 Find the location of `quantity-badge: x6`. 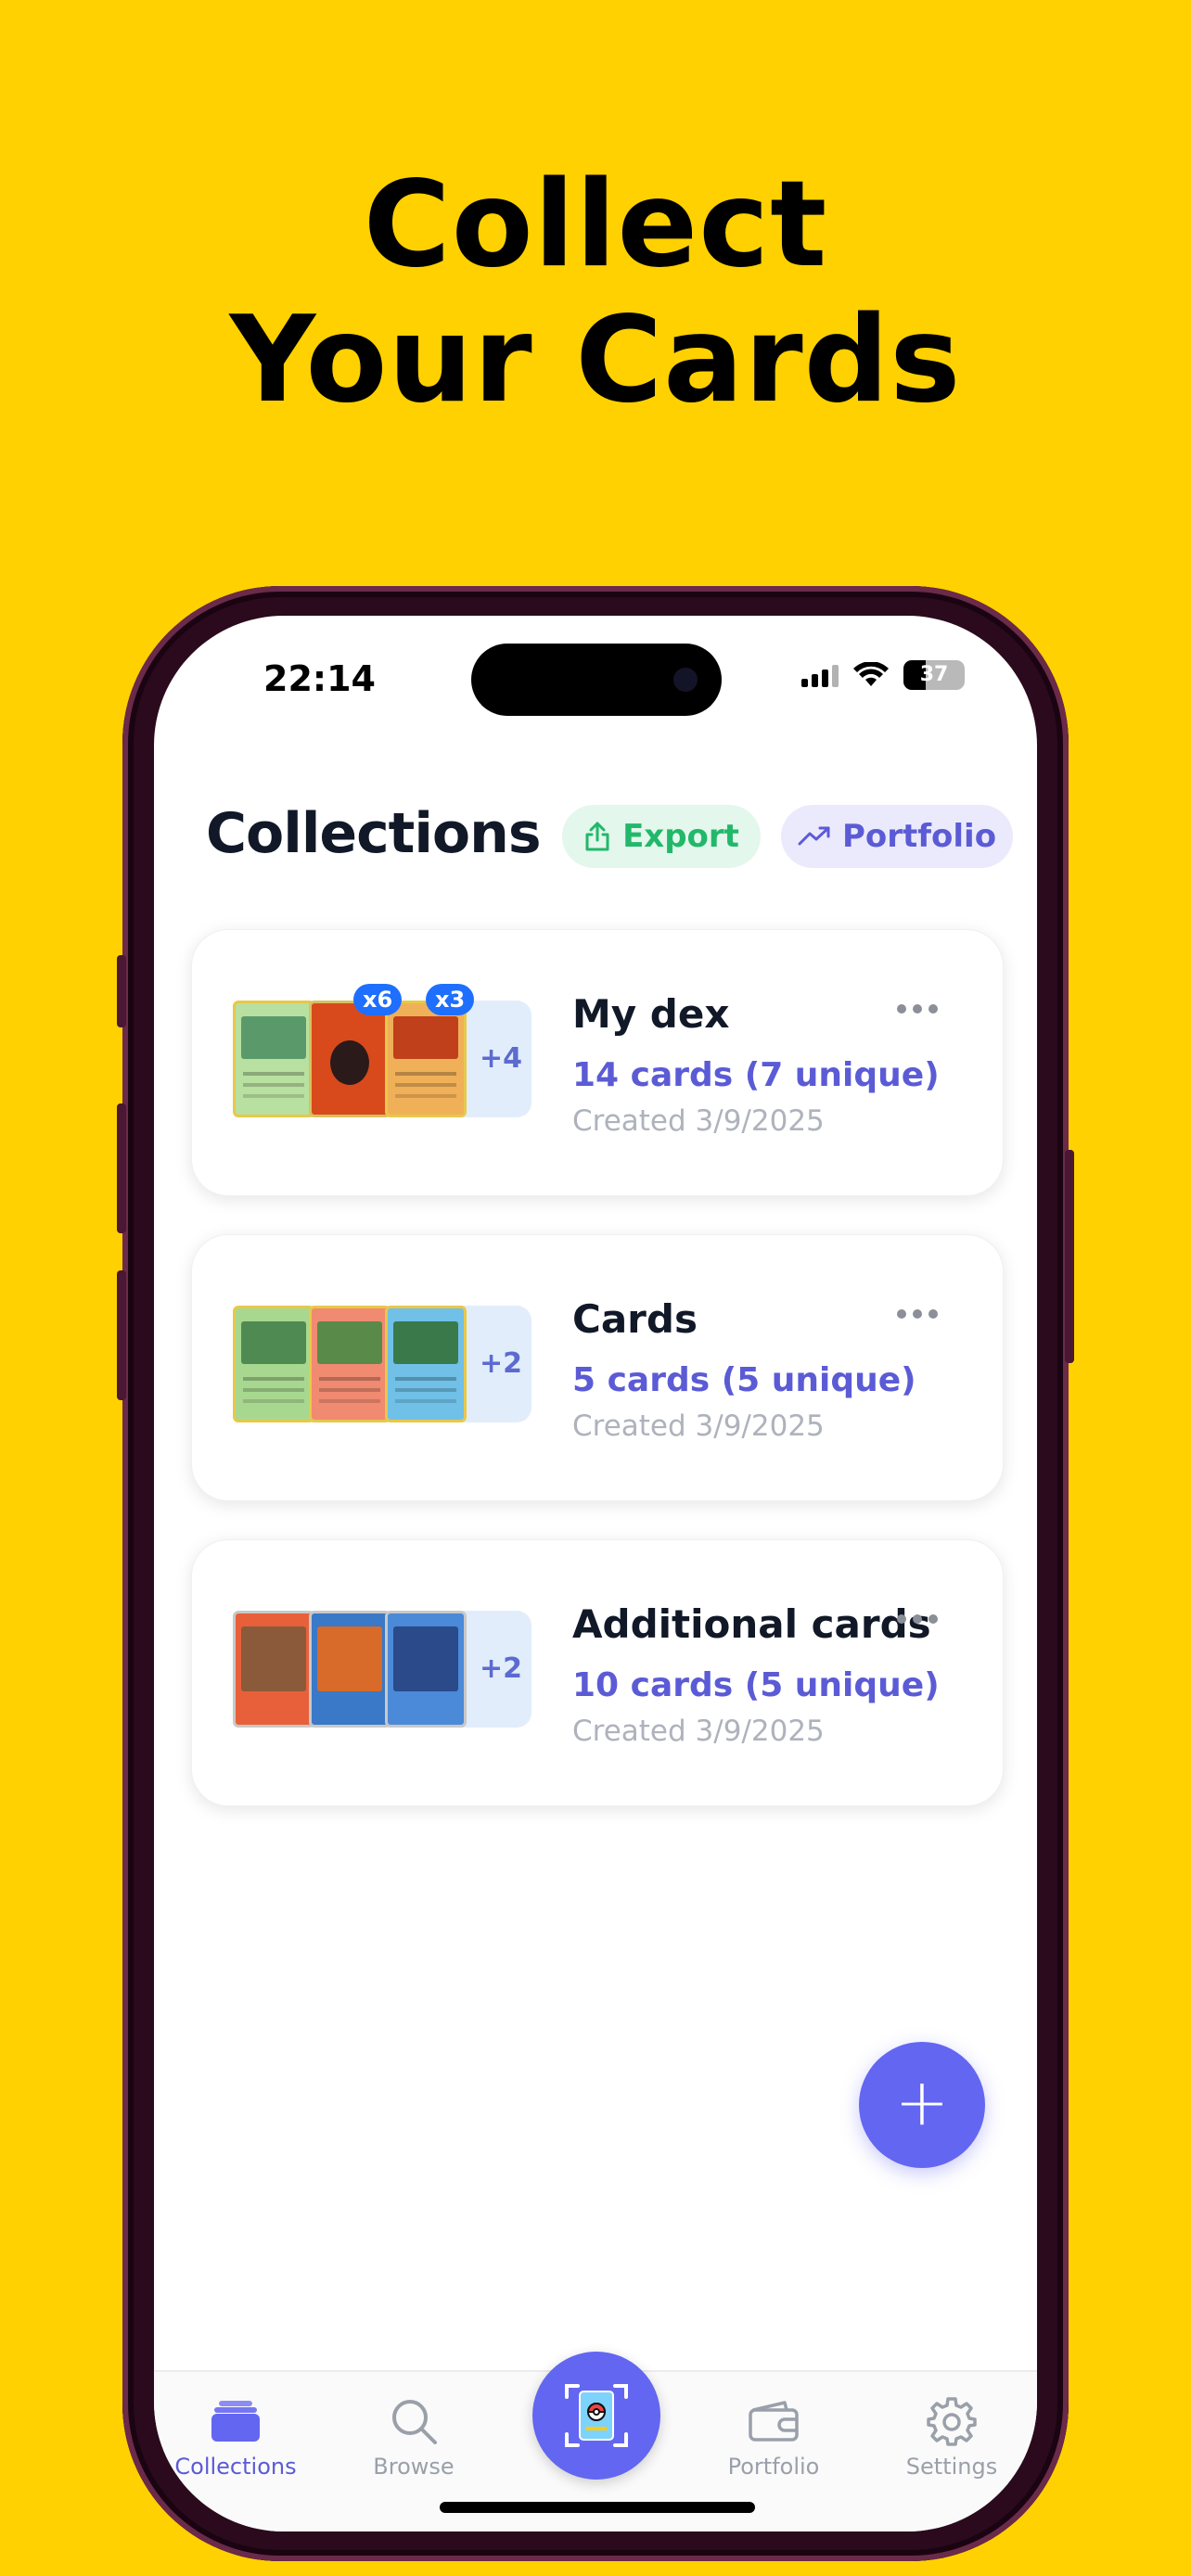

quantity-badge: x6 is located at coordinates (378, 999).